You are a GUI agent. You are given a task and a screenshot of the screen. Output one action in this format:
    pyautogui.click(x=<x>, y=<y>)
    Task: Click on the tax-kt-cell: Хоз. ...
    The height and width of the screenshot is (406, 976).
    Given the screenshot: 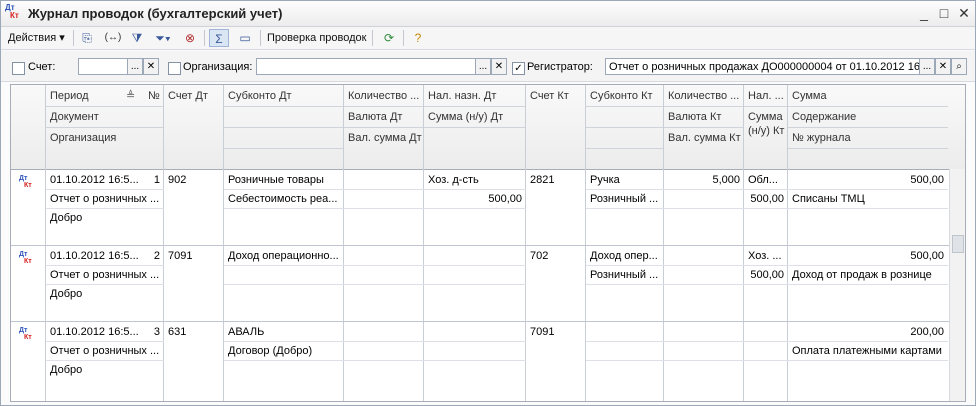 What is the action you would take?
    pyautogui.click(x=766, y=256)
    